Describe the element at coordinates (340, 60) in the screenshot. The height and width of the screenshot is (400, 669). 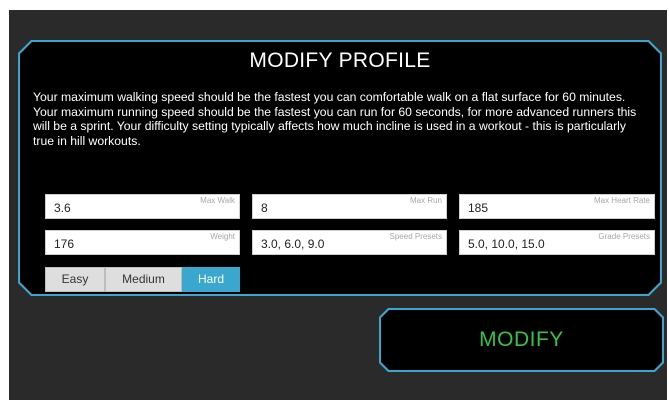
I see `dialog-title: MODIFY PROFILE` at that location.